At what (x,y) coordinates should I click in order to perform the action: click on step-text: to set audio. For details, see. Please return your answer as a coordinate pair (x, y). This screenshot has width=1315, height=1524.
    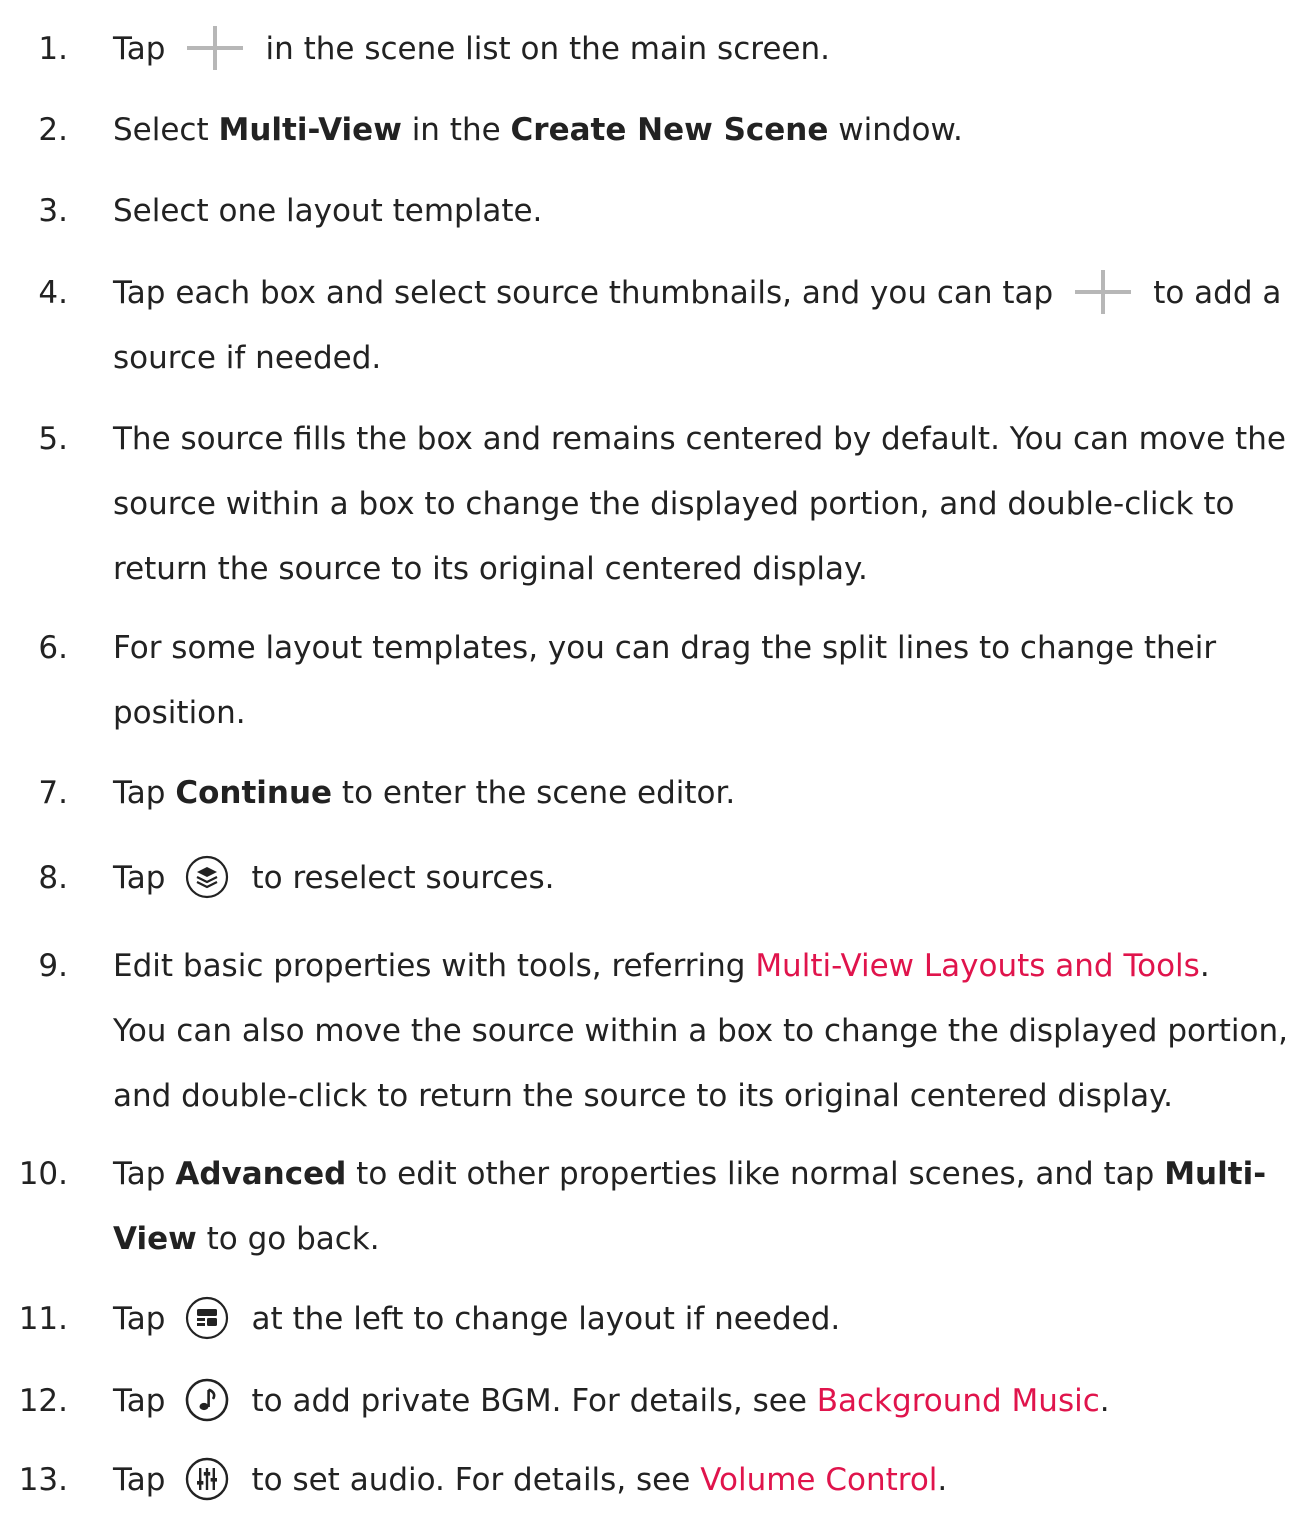
    Looking at the image, I should click on (476, 1480).